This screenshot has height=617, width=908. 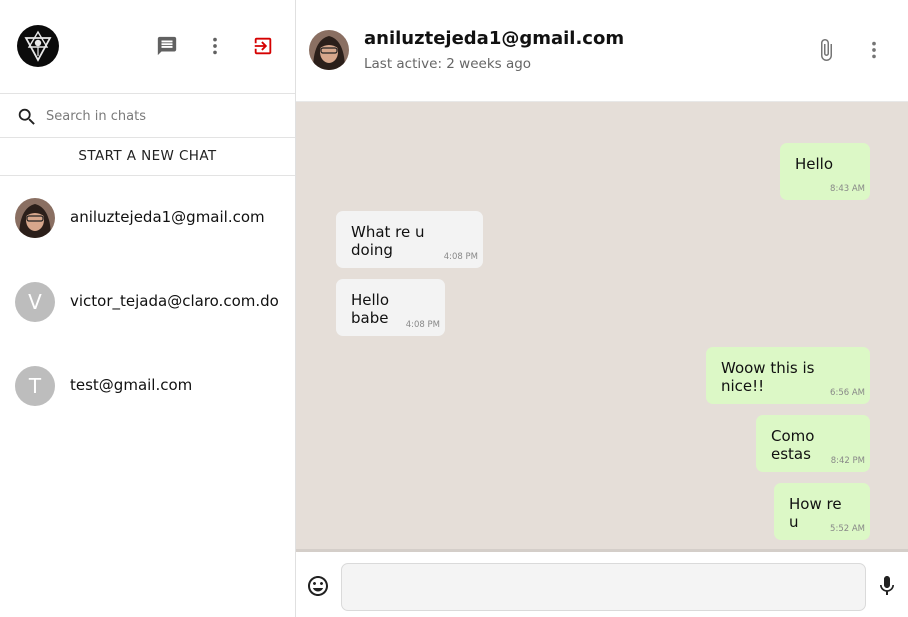 What do you see at coordinates (329, 50) in the screenshot?
I see `contact-avatar` at bounding box center [329, 50].